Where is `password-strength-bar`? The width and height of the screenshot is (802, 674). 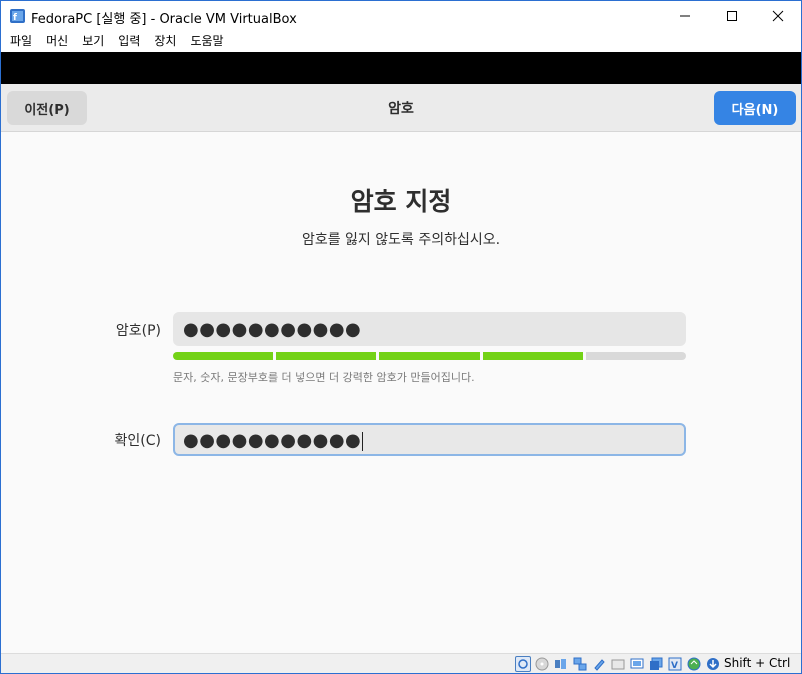 password-strength-bar is located at coordinates (430, 356).